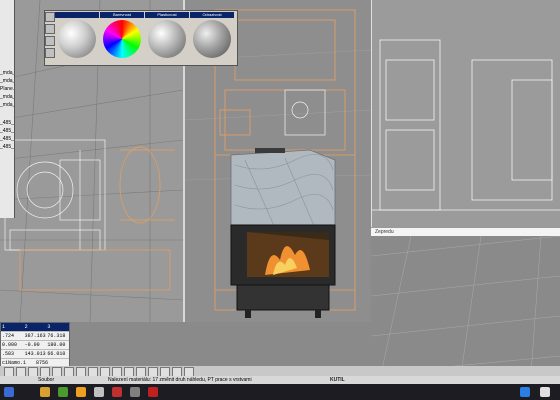 This screenshot has height=400, width=560. What do you see at coordinates (26, 327) in the screenshot?
I see `coord-header: 2` at bounding box center [26, 327].